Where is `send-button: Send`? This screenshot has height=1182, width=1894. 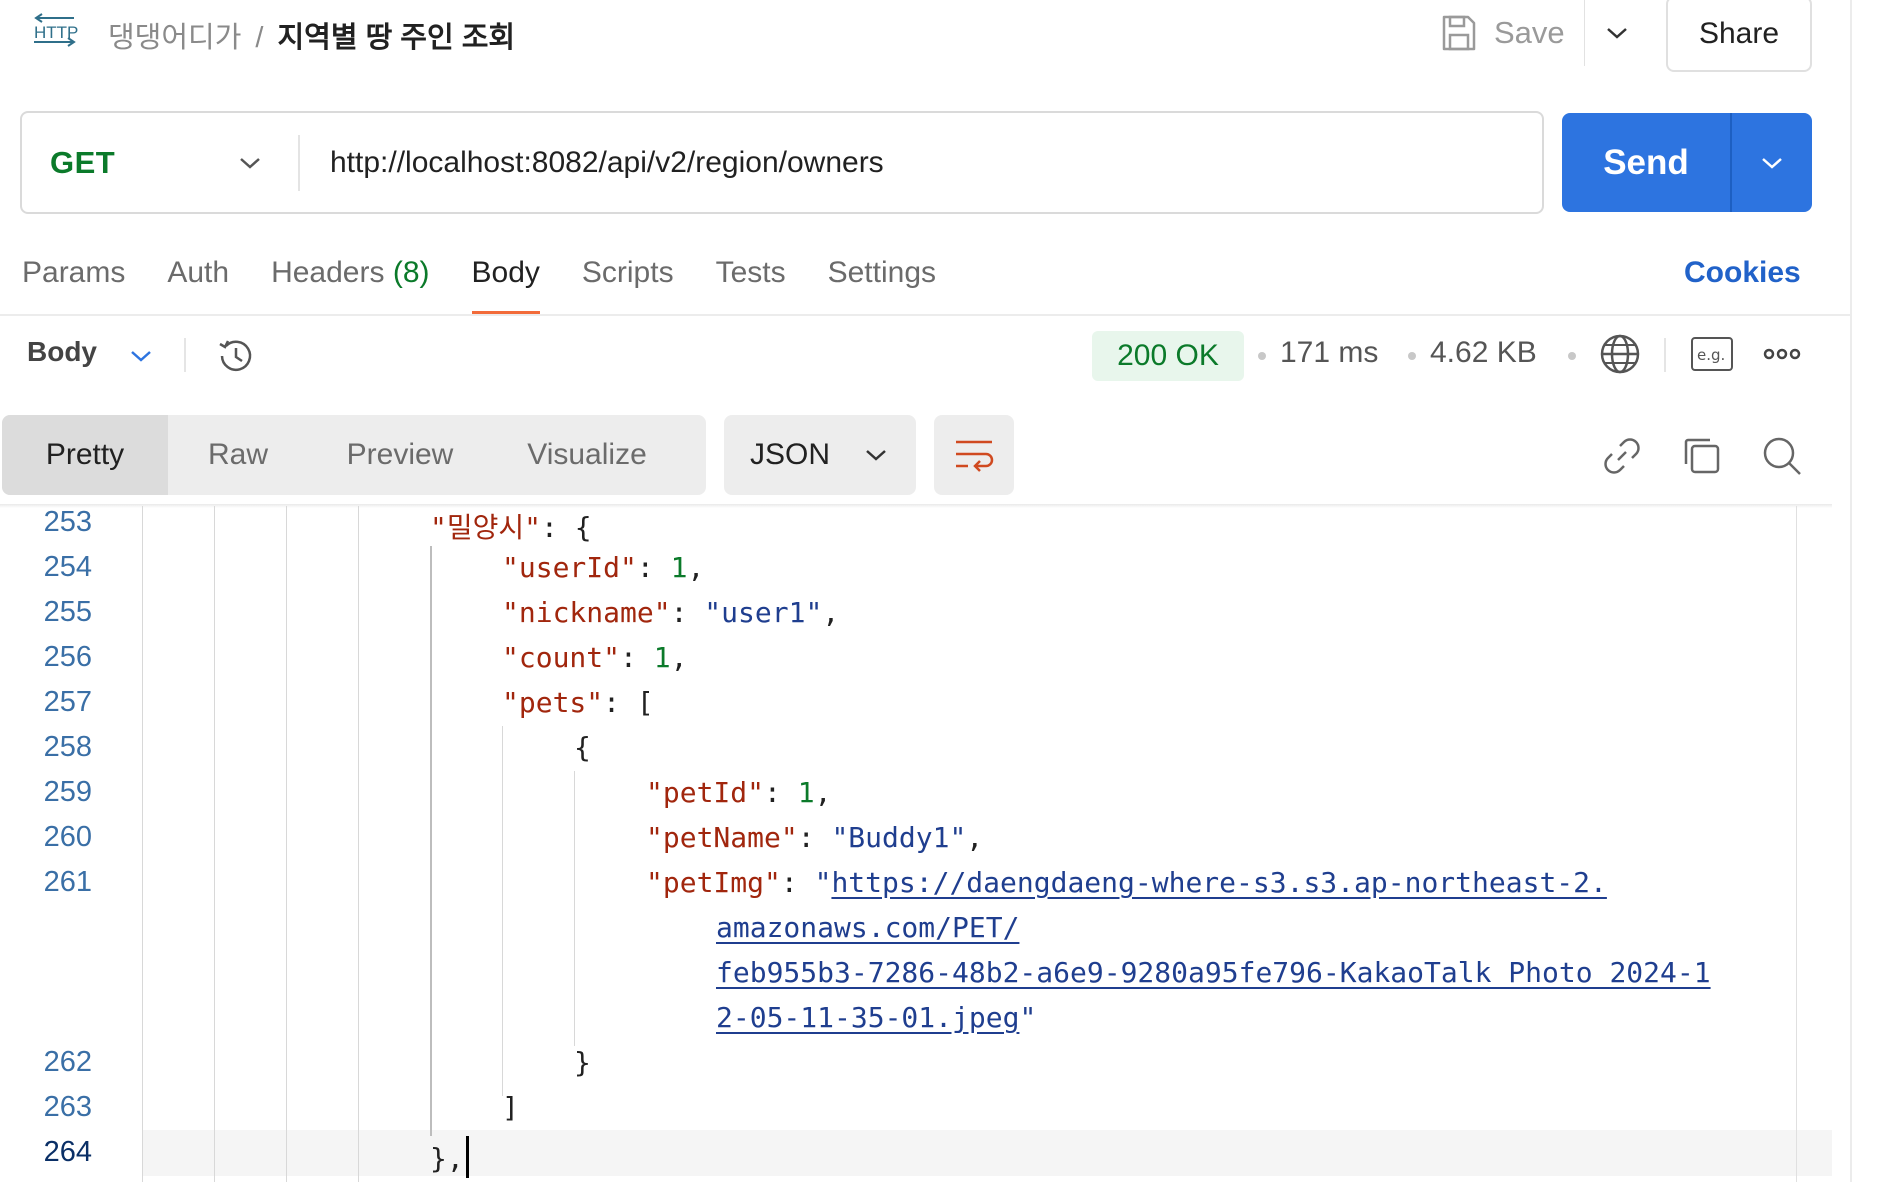 send-button: Send is located at coordinates (1646, 162).